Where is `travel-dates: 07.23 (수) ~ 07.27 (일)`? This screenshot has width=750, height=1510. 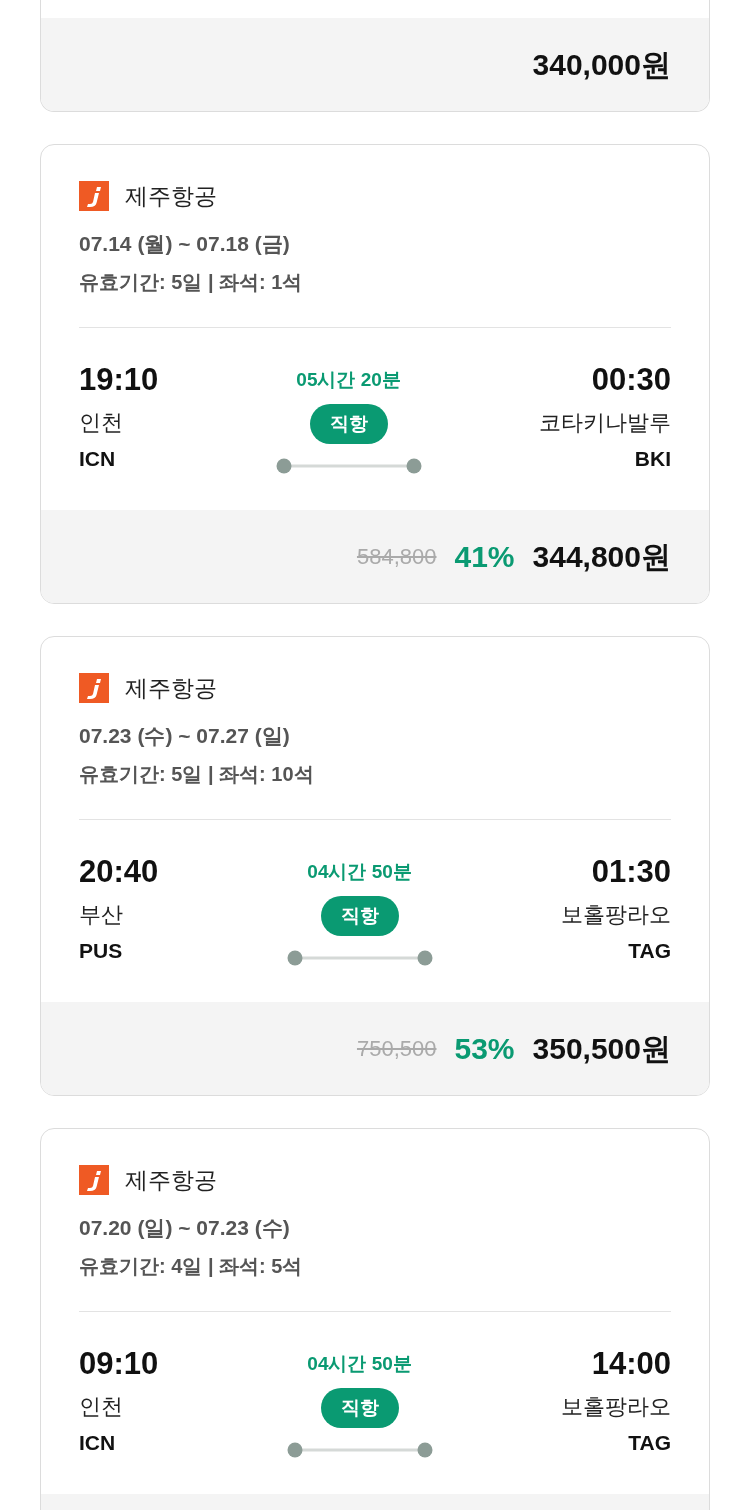
travel-dates: 07.23 (수) ~ 07.27 (일) is located at coordinates (185, 736).